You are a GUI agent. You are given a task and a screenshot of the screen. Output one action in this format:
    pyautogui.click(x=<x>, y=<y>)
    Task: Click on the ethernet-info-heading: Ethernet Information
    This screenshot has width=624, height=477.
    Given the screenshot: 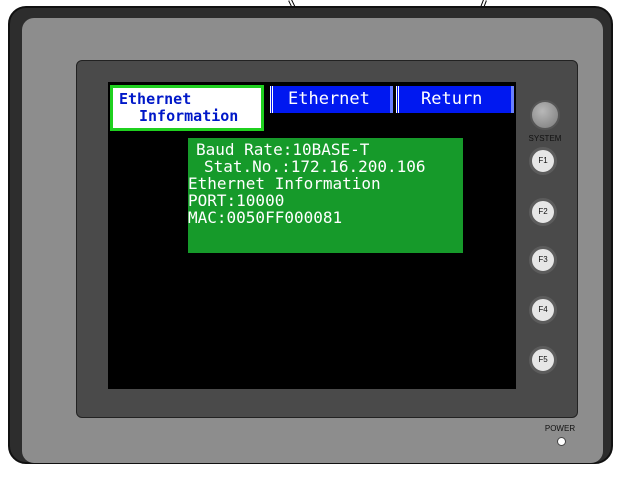 What is the action you would take?
    pyautogui.click(x=284, y=183)
    